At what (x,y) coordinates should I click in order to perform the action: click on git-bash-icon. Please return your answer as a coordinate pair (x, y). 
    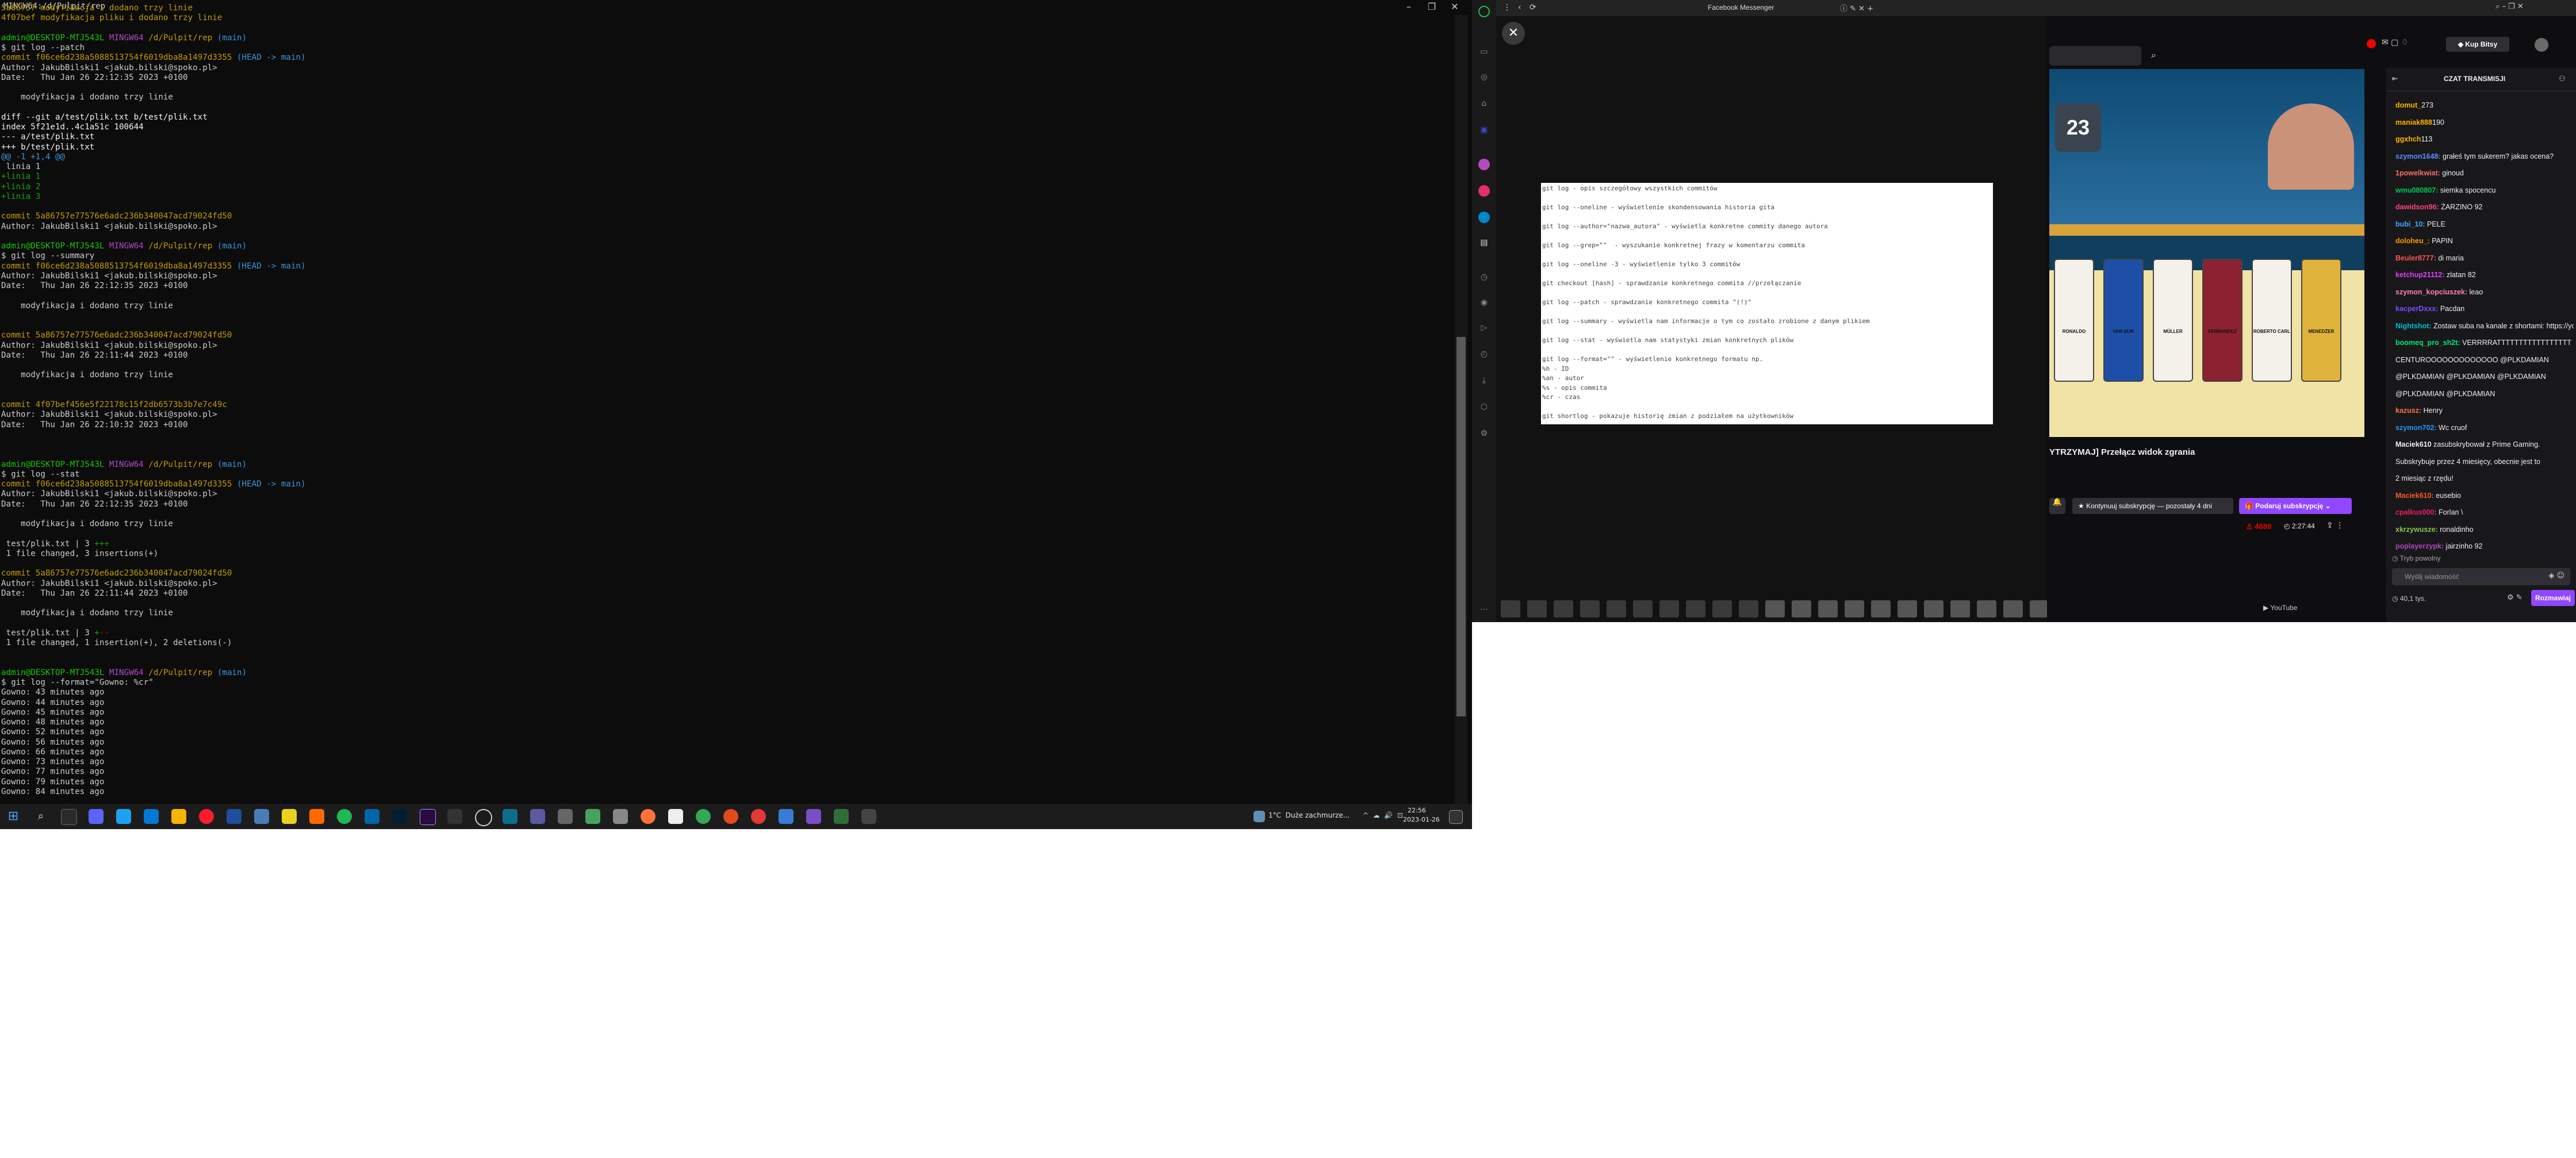
    Looking at the image, I should click on (841, 816).